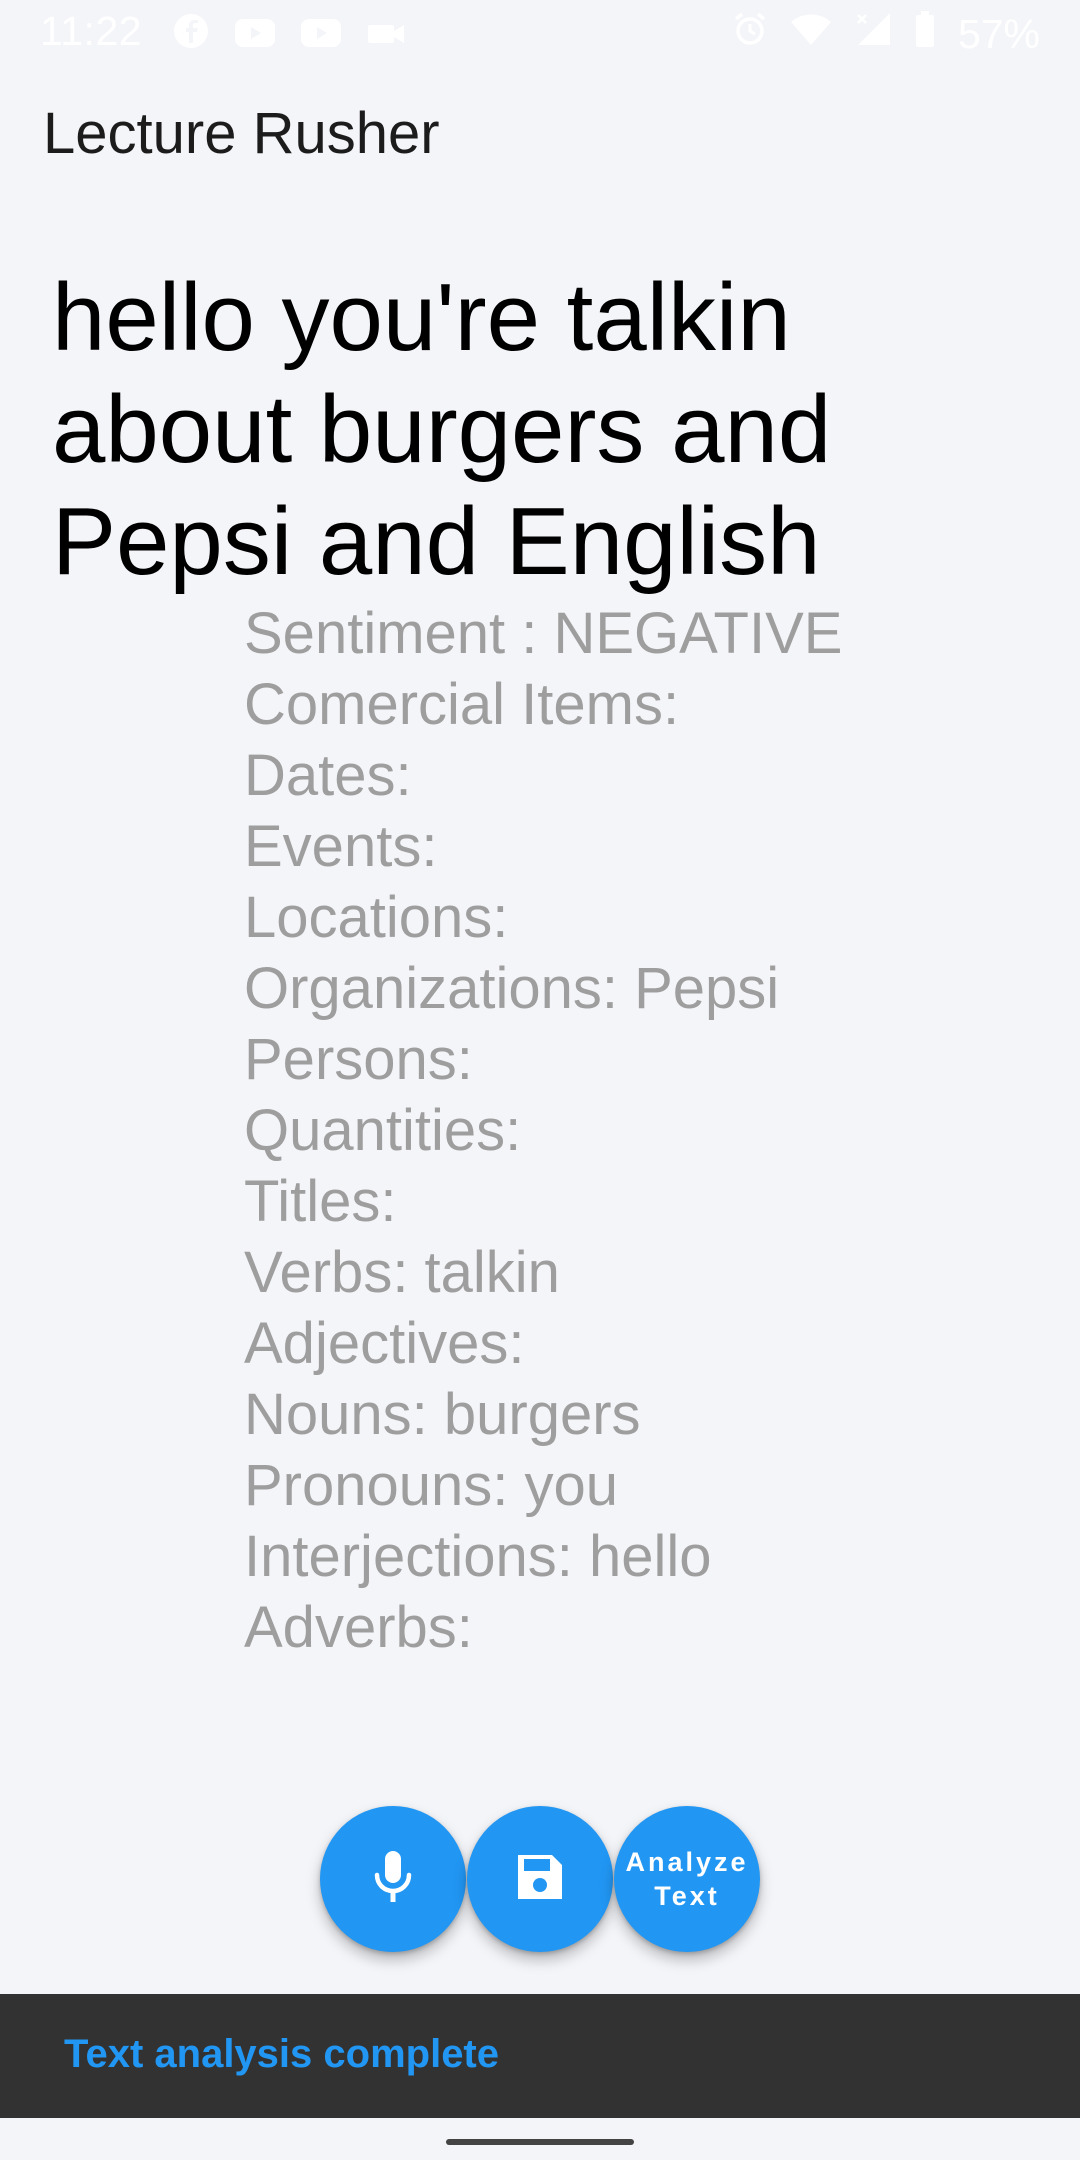 Image resolution: width=1080 pixels, height=2160 pixels. Describe the element at coordinates (358, 1059) in the screenshot. I see `analysis-persons: Persons:` at that location.